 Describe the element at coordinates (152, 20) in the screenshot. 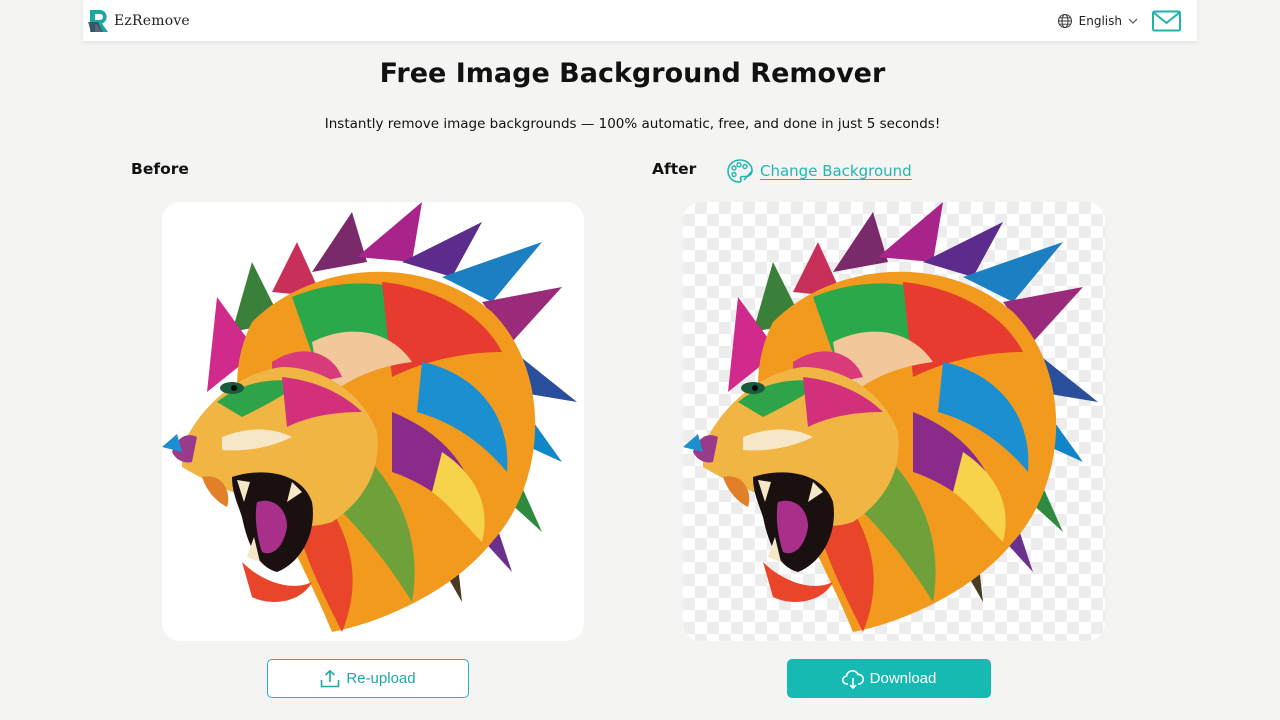

I see `brand-name: EzRemove` at that location.